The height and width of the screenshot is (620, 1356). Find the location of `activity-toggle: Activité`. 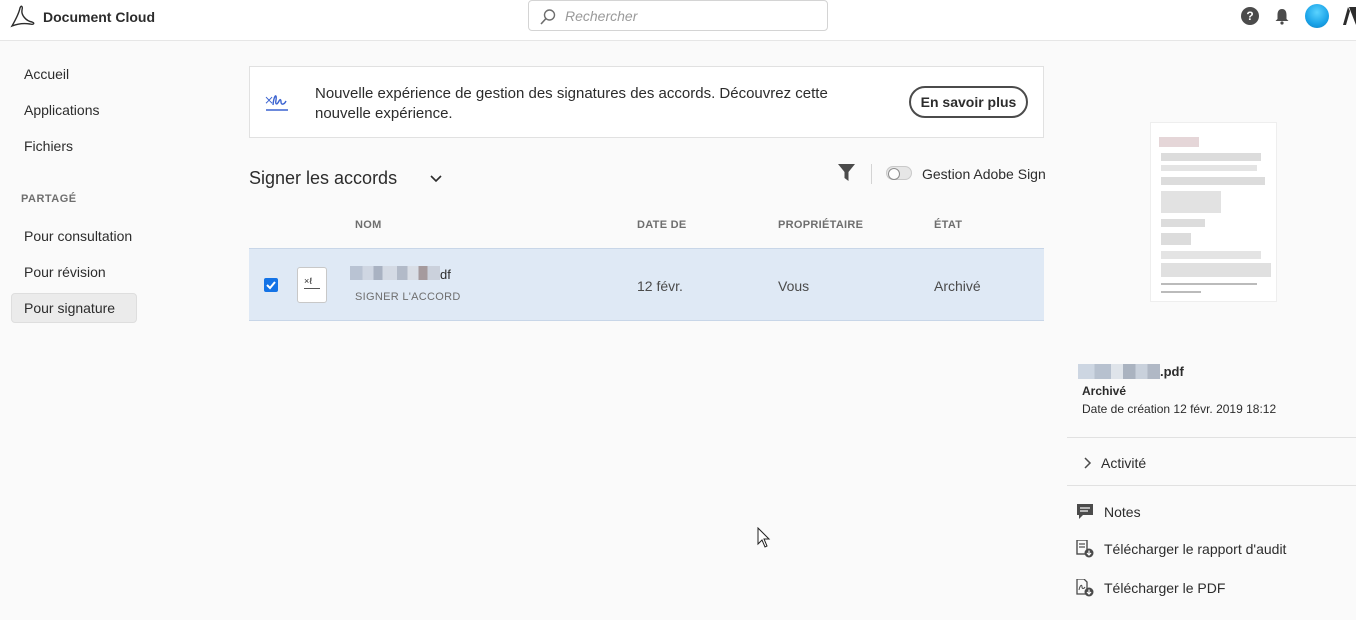

activity-toggle: Activité is located at coordinates (1123, 463).